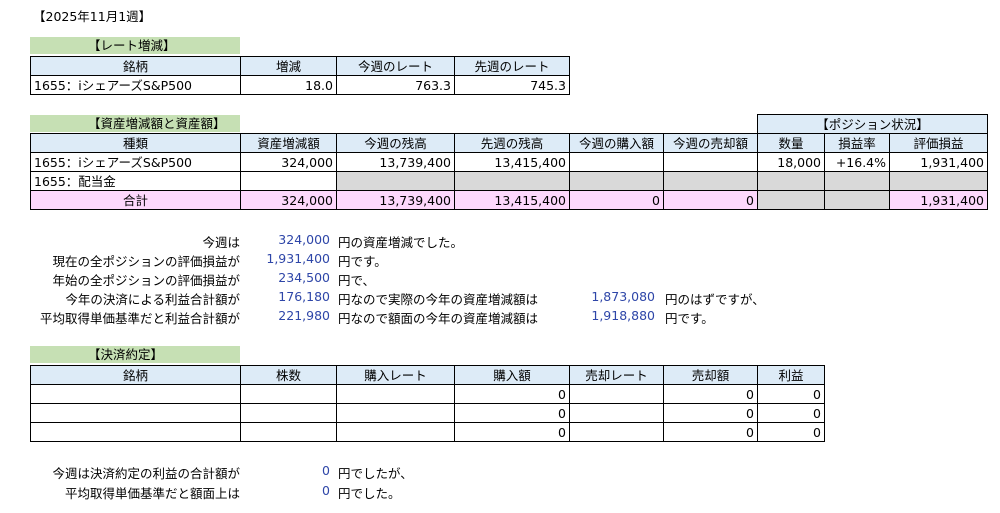  What do you see at coordinates (791, 375) in the screenshot?
I see `col-header: 利益` at bounding box center [791, 375].